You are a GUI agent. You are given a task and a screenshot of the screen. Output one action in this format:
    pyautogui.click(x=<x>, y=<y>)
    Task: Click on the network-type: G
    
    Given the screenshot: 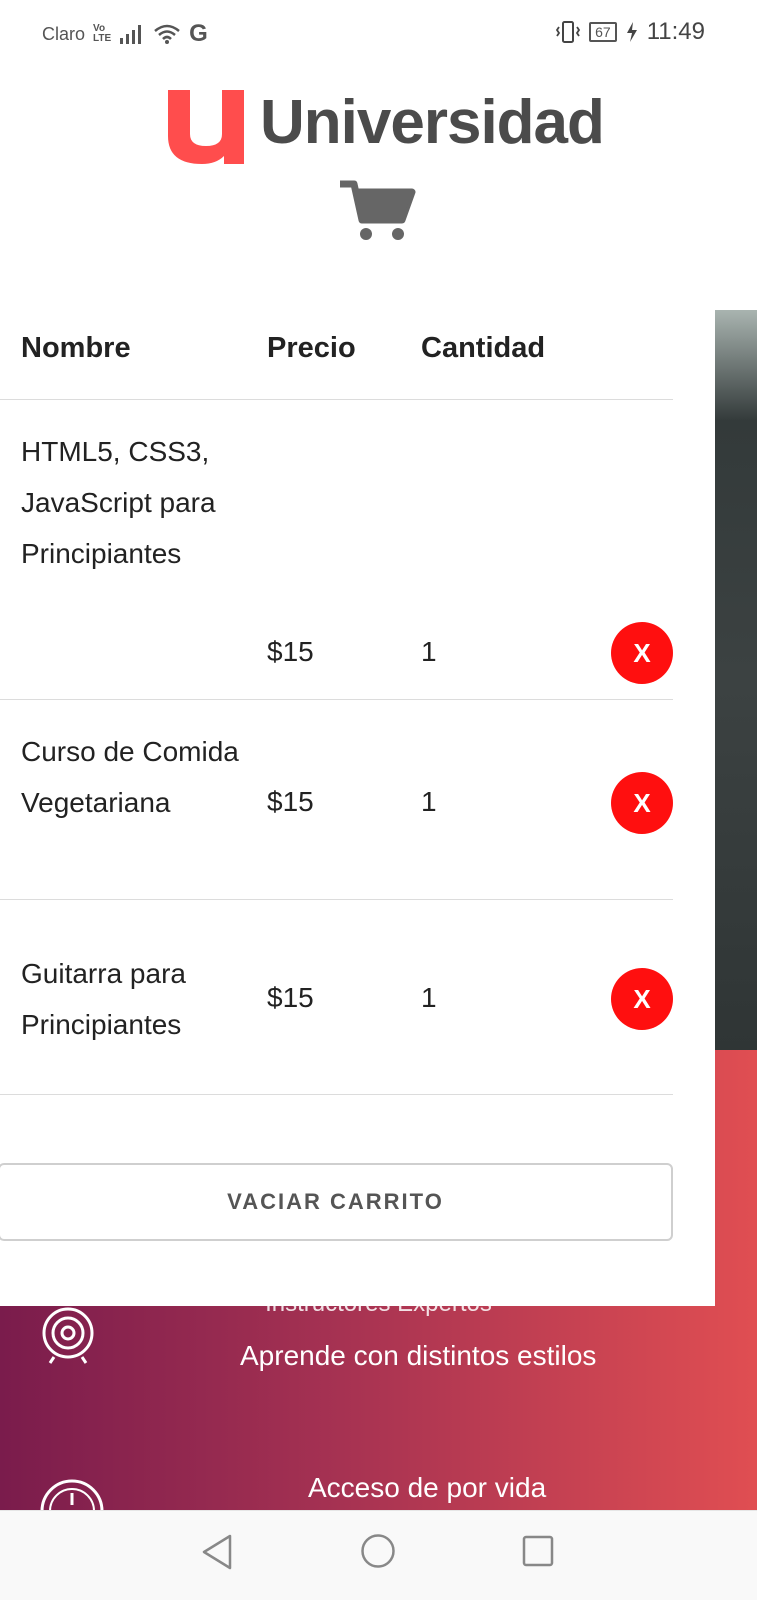 What is the action you would take?
    pyautogui.click(x=198, y=33)
    